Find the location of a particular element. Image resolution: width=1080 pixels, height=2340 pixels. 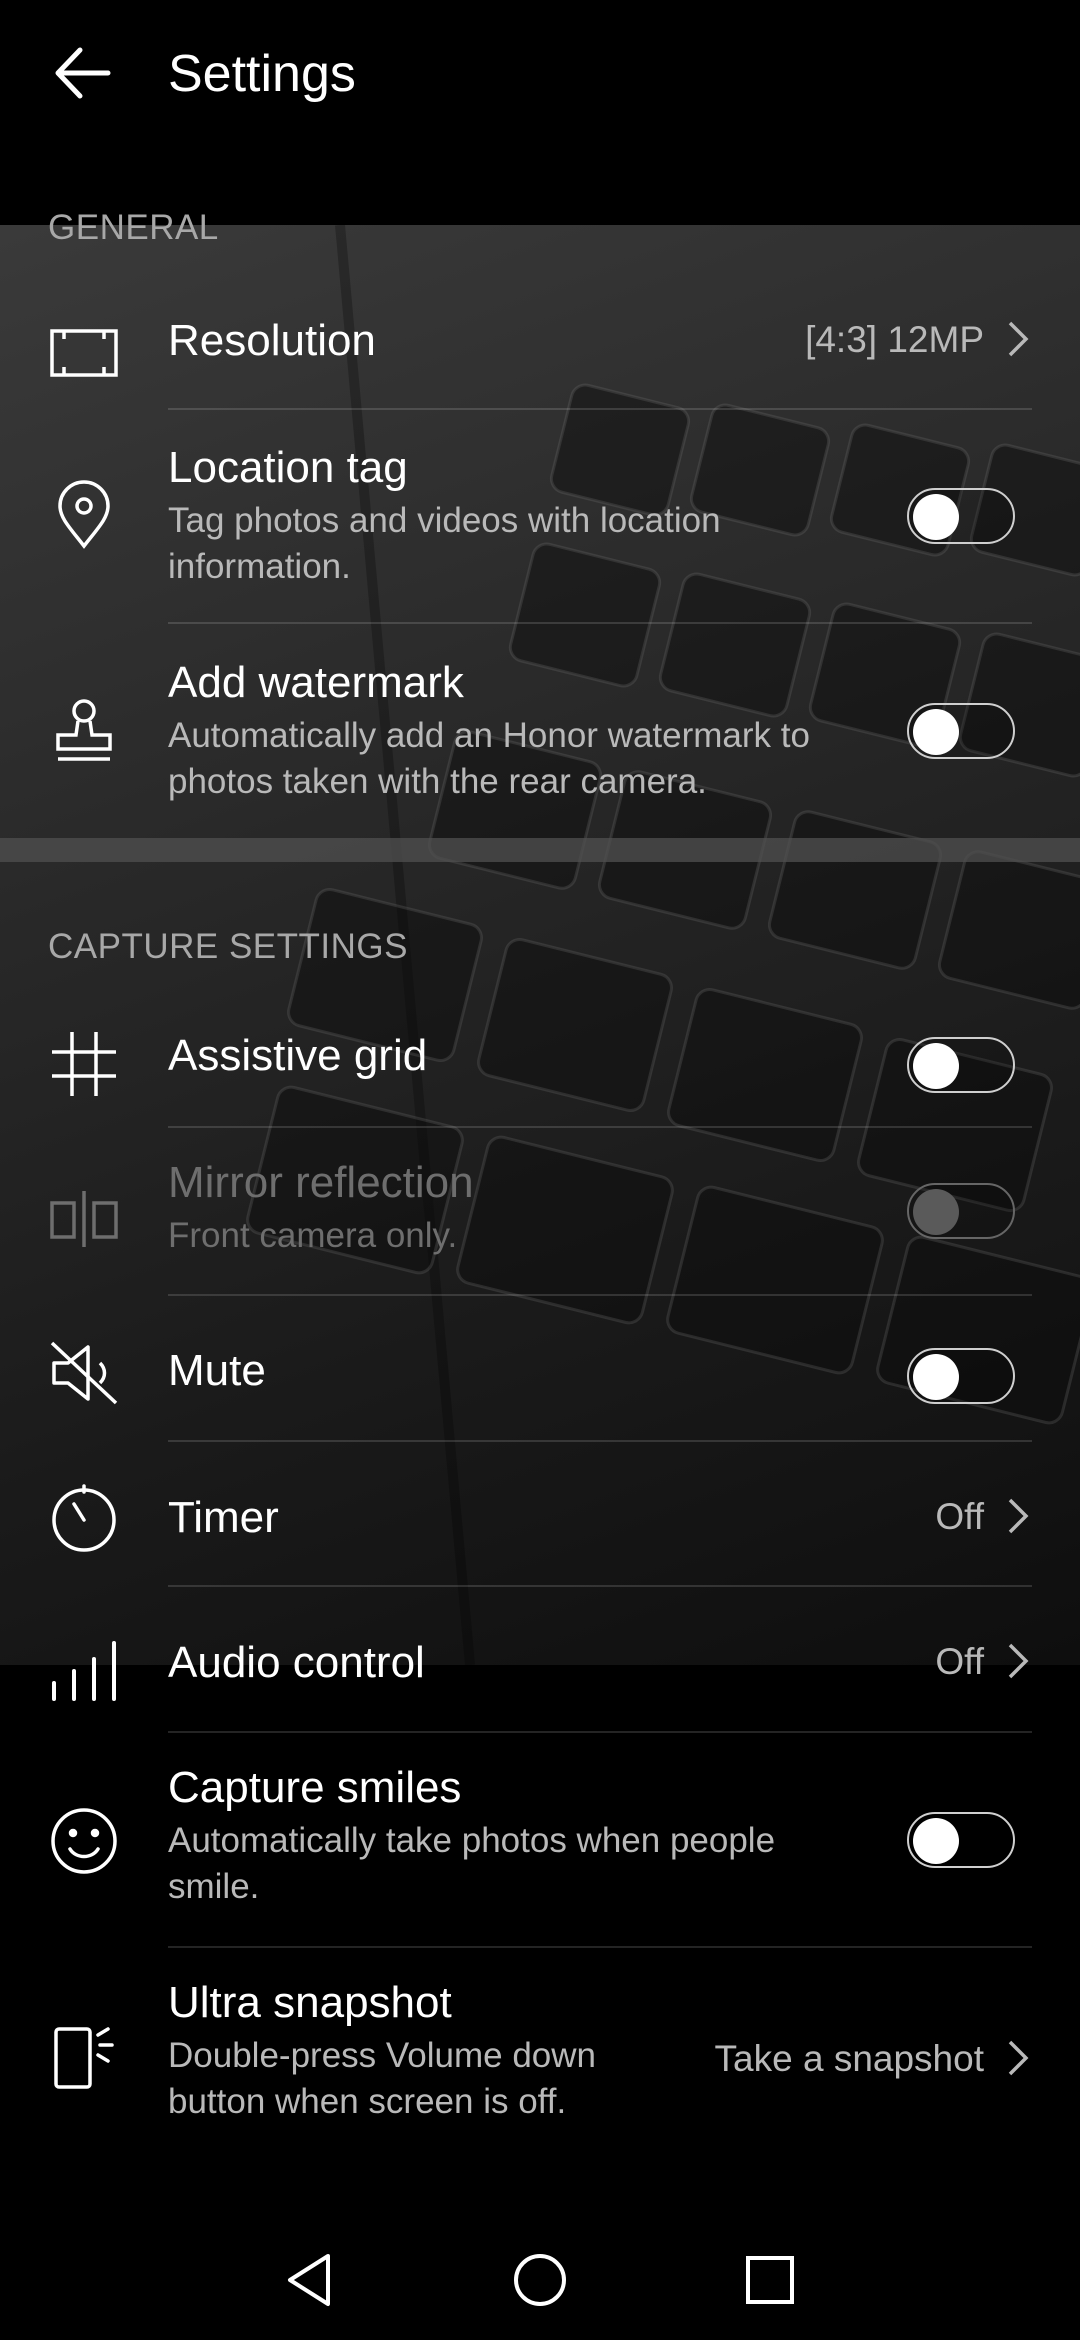

nav-back-icon is located at coordinates (310, 2280).